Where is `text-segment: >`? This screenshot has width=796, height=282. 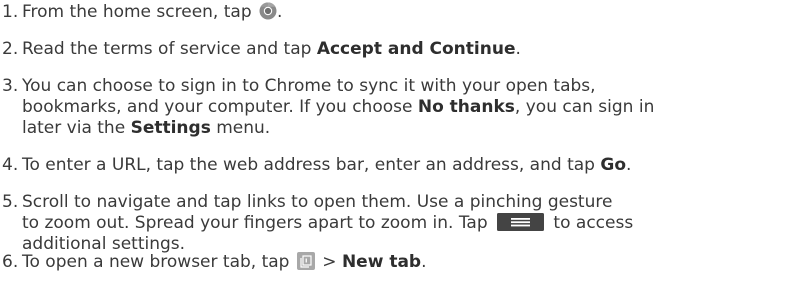 text-segment: > is located at coordinates (329, 262).